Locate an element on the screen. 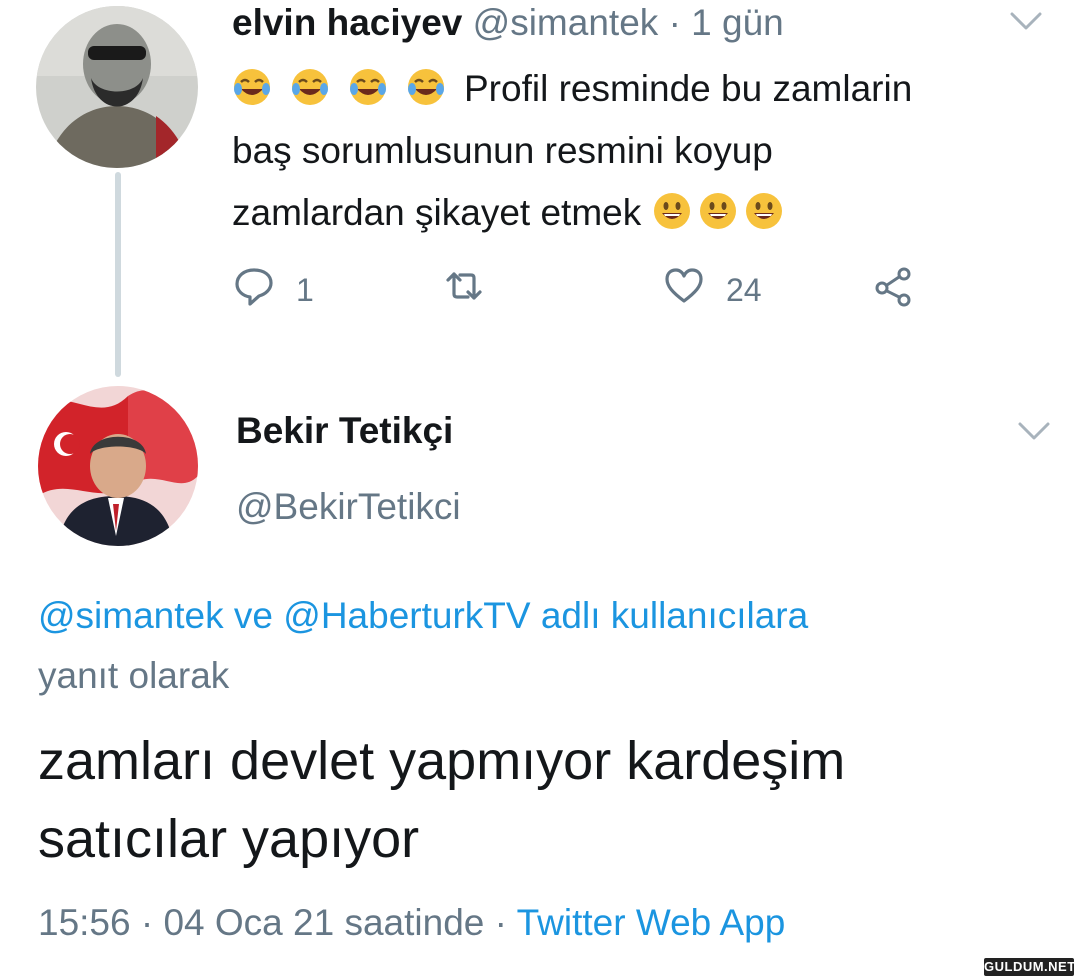 The height and width of the screenshot is (979, 1080). replying-to-suffix: yanıt olarak is located at coordinates (134, 675).